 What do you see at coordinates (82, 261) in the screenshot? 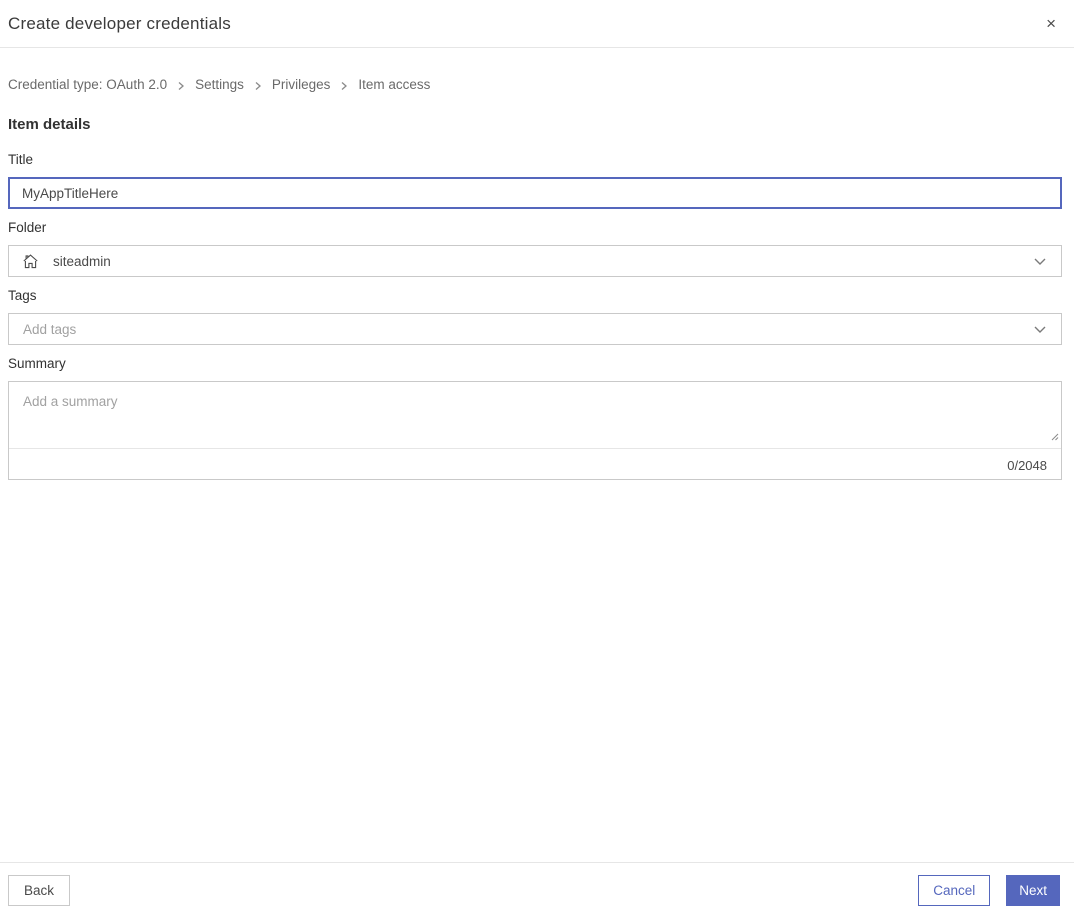
I see `folder-select-value: siteadmin` at bounding box center [82, 261].